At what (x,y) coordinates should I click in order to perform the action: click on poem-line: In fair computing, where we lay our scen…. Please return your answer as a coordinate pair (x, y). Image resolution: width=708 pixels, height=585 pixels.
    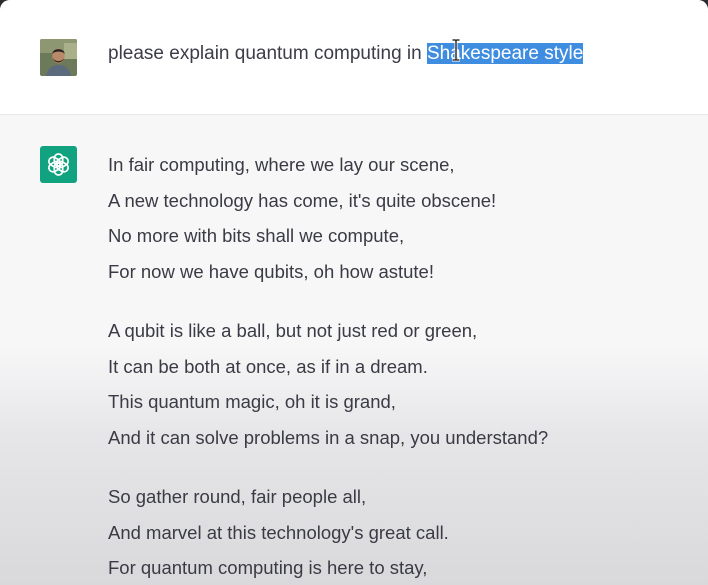
    Looking at the image, I should click on (281, 164).